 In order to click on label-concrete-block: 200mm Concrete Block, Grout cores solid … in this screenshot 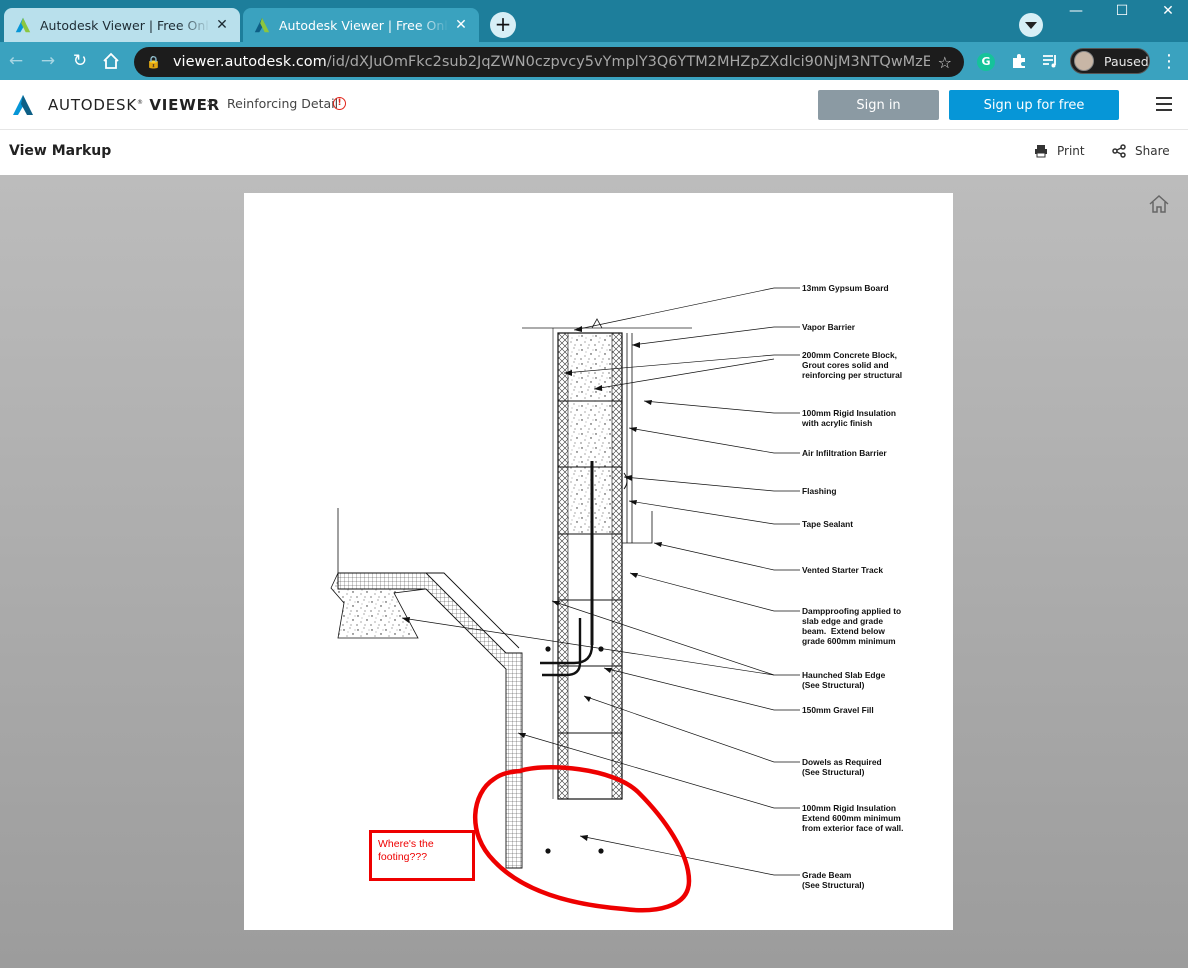, I will do `click(852, 365)`.